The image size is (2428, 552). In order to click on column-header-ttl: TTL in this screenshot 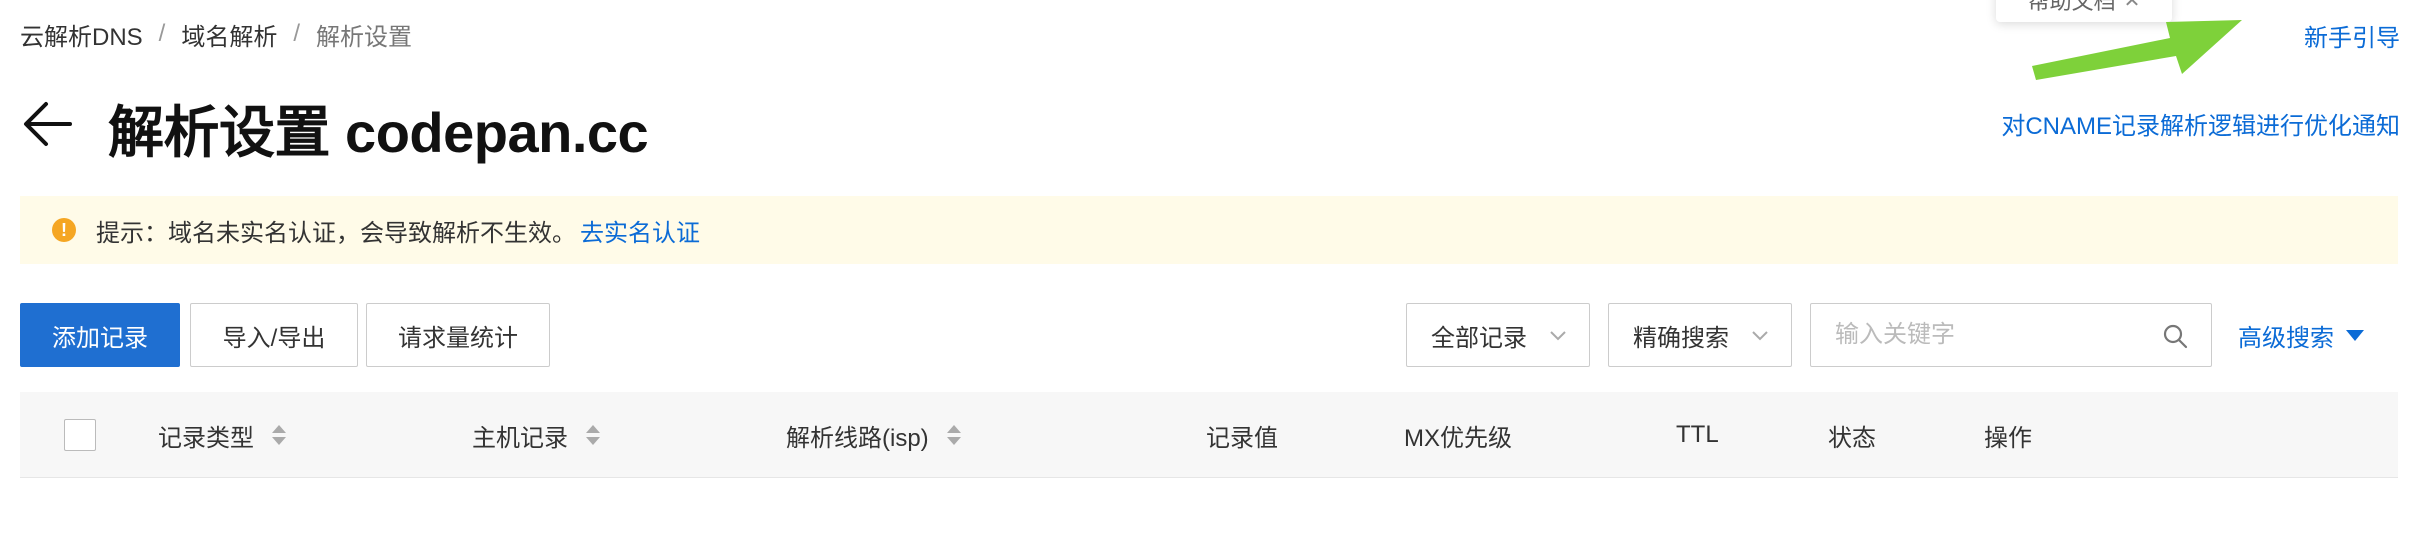, I will do `click(1697, 435)`.